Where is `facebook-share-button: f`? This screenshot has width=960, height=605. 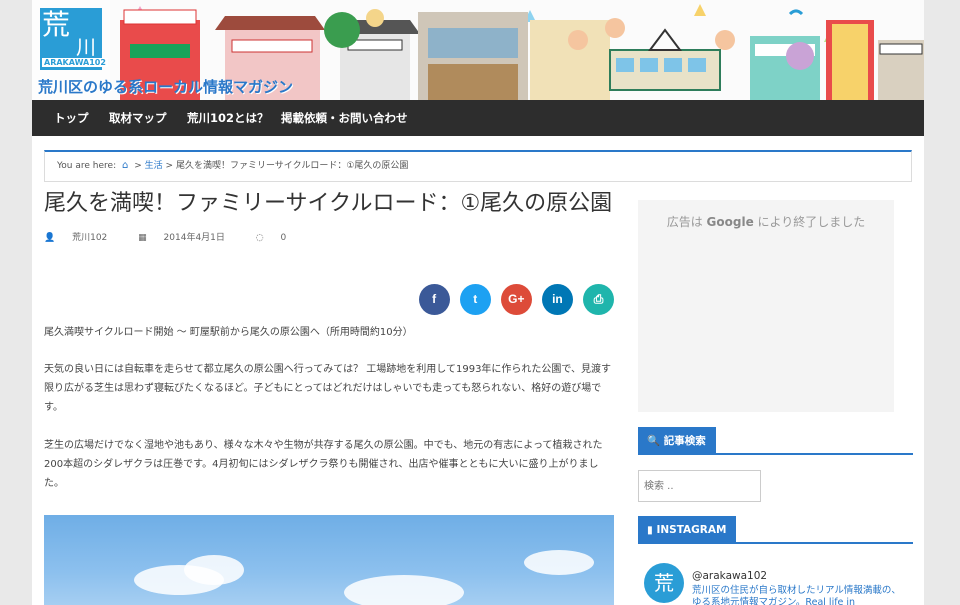 facebook-share-button: f is located at coordinates (434, 299).